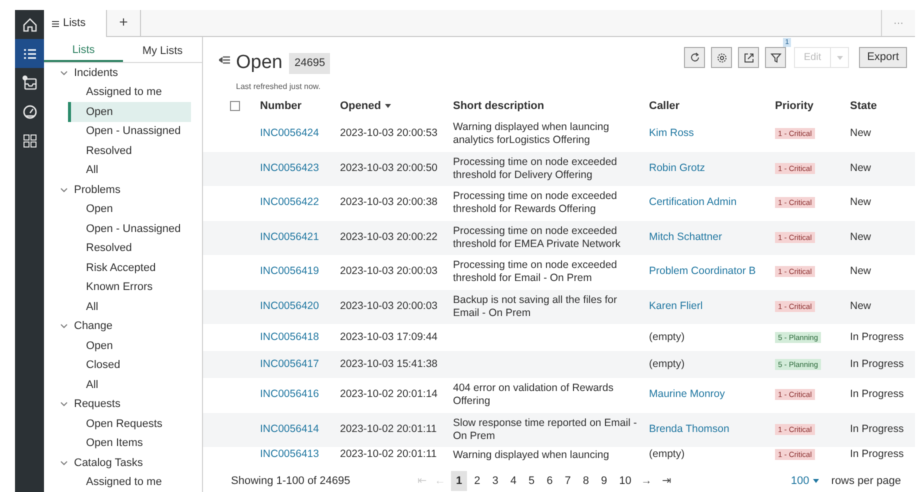  Describe the element at coordinates (748, 57) in the screenshot. I see `share-button` at that location.